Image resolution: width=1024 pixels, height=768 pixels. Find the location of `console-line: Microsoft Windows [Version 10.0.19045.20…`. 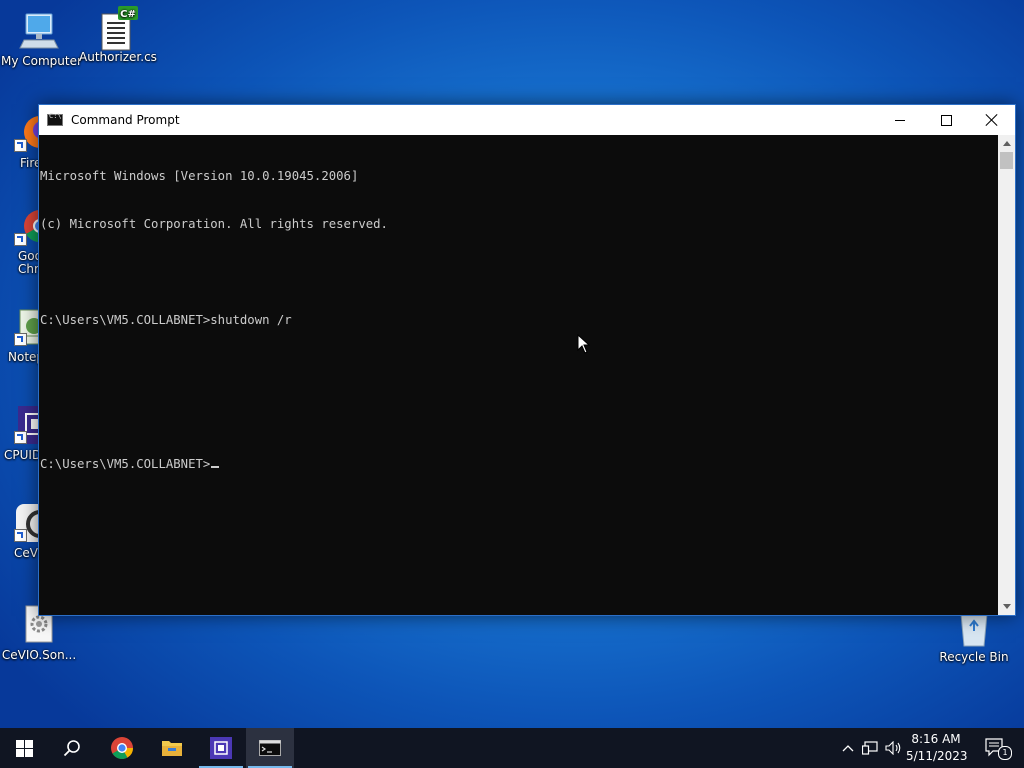

console-line: Microsoft Windows [Version 10.0.19045.20… is located at coordinates (199, 176).